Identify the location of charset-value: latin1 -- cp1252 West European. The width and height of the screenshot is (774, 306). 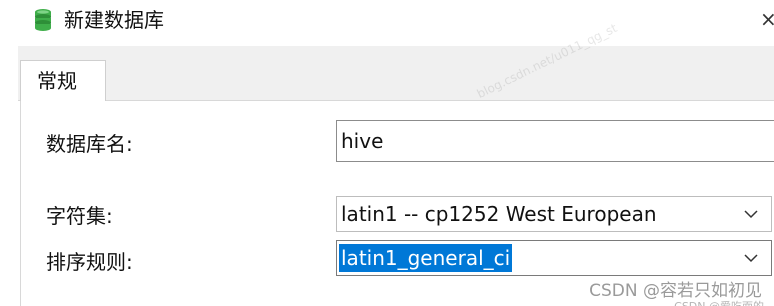
(499, 214).